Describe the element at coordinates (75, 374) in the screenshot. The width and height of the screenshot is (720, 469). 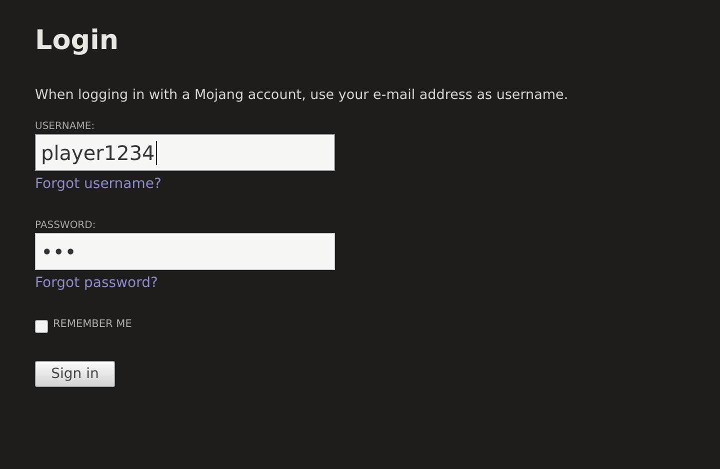
I see `sign-in-button: Sign in` at that location.